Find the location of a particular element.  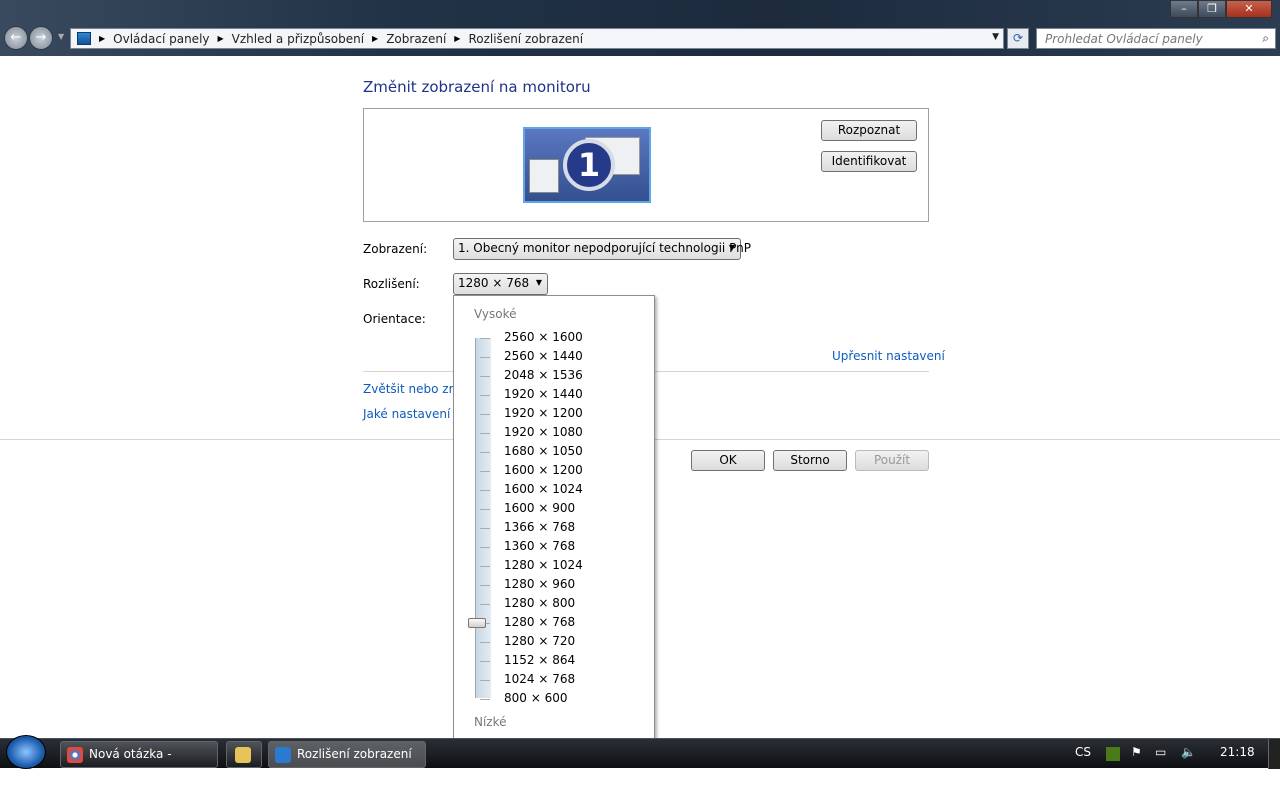

folder-icon is located at coordinates (243, 755).